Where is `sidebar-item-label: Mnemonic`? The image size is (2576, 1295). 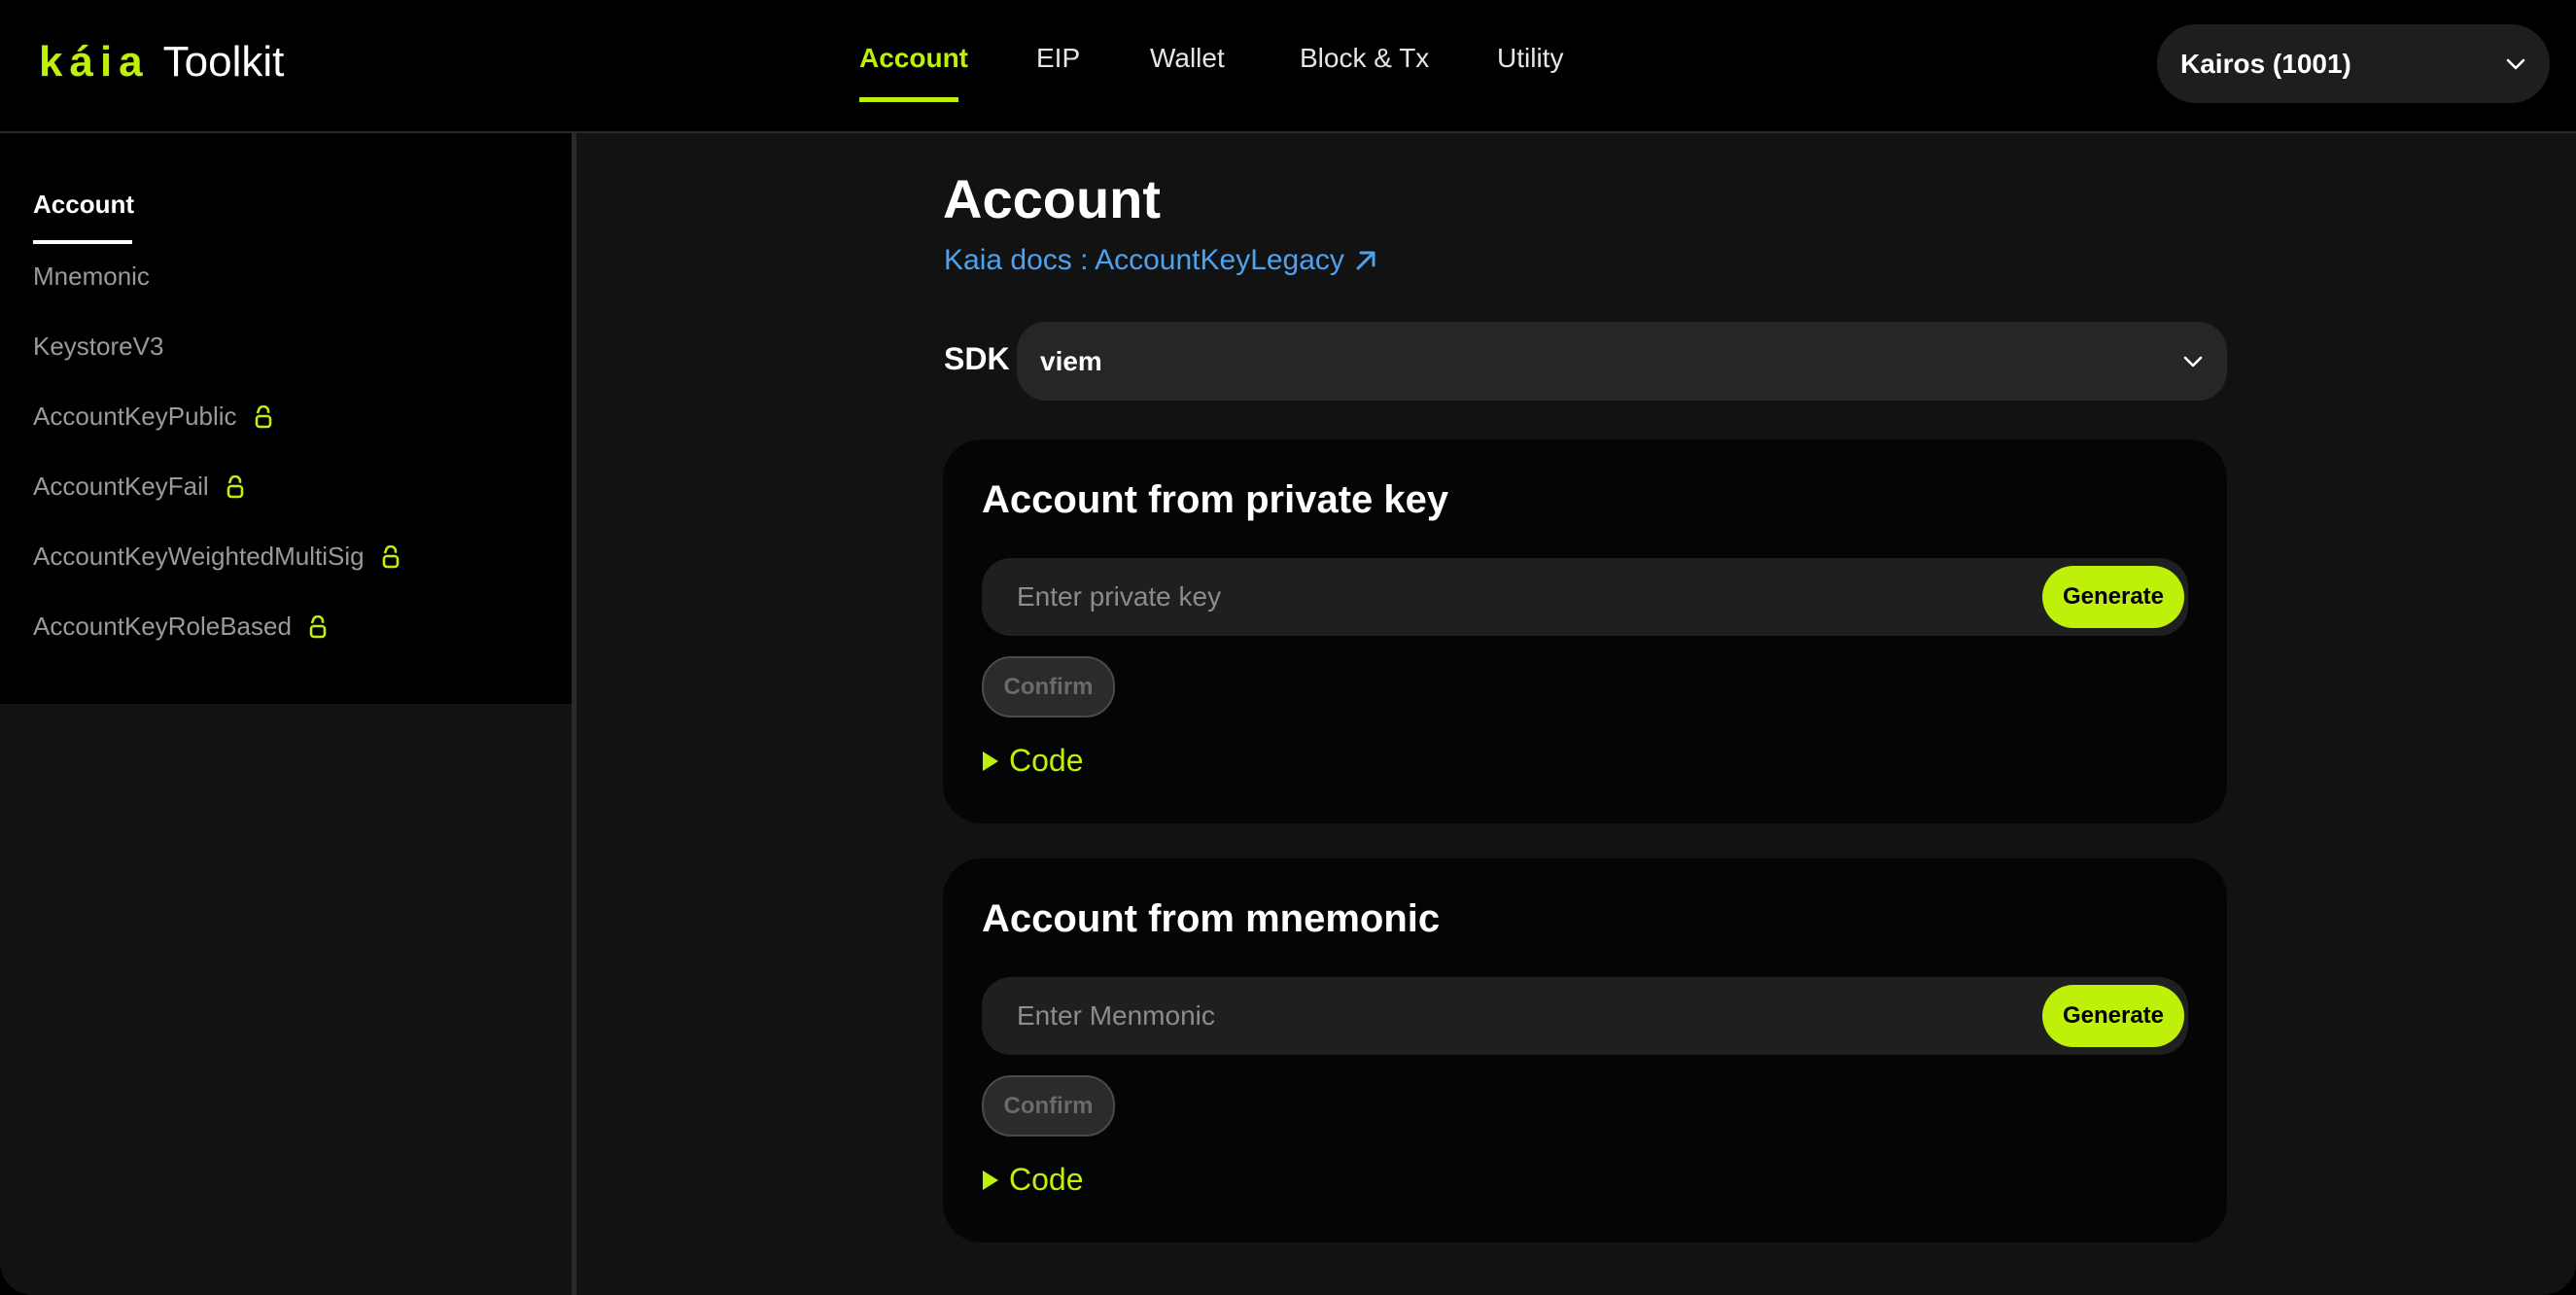
sidebar-item-label: Mnemonic is located at coordinates (92, 276).